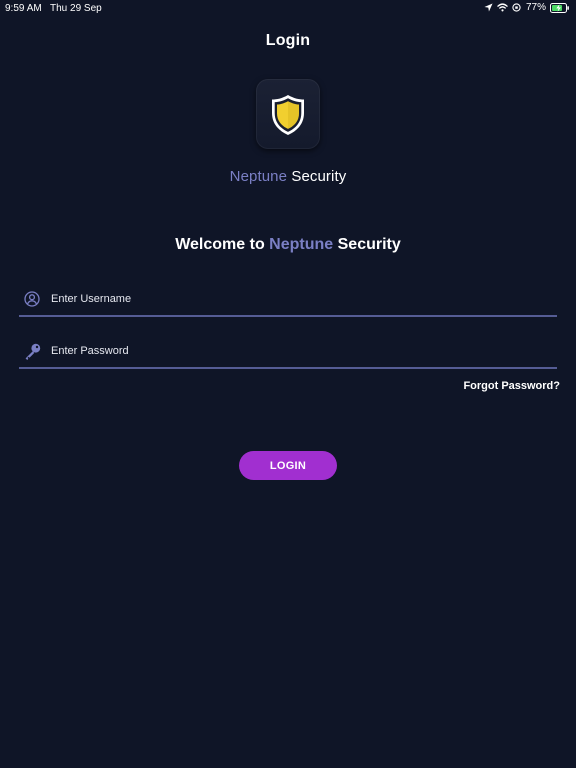 This screenshot has height=768, width=576. I want to click on username-input, so click(301, 299).